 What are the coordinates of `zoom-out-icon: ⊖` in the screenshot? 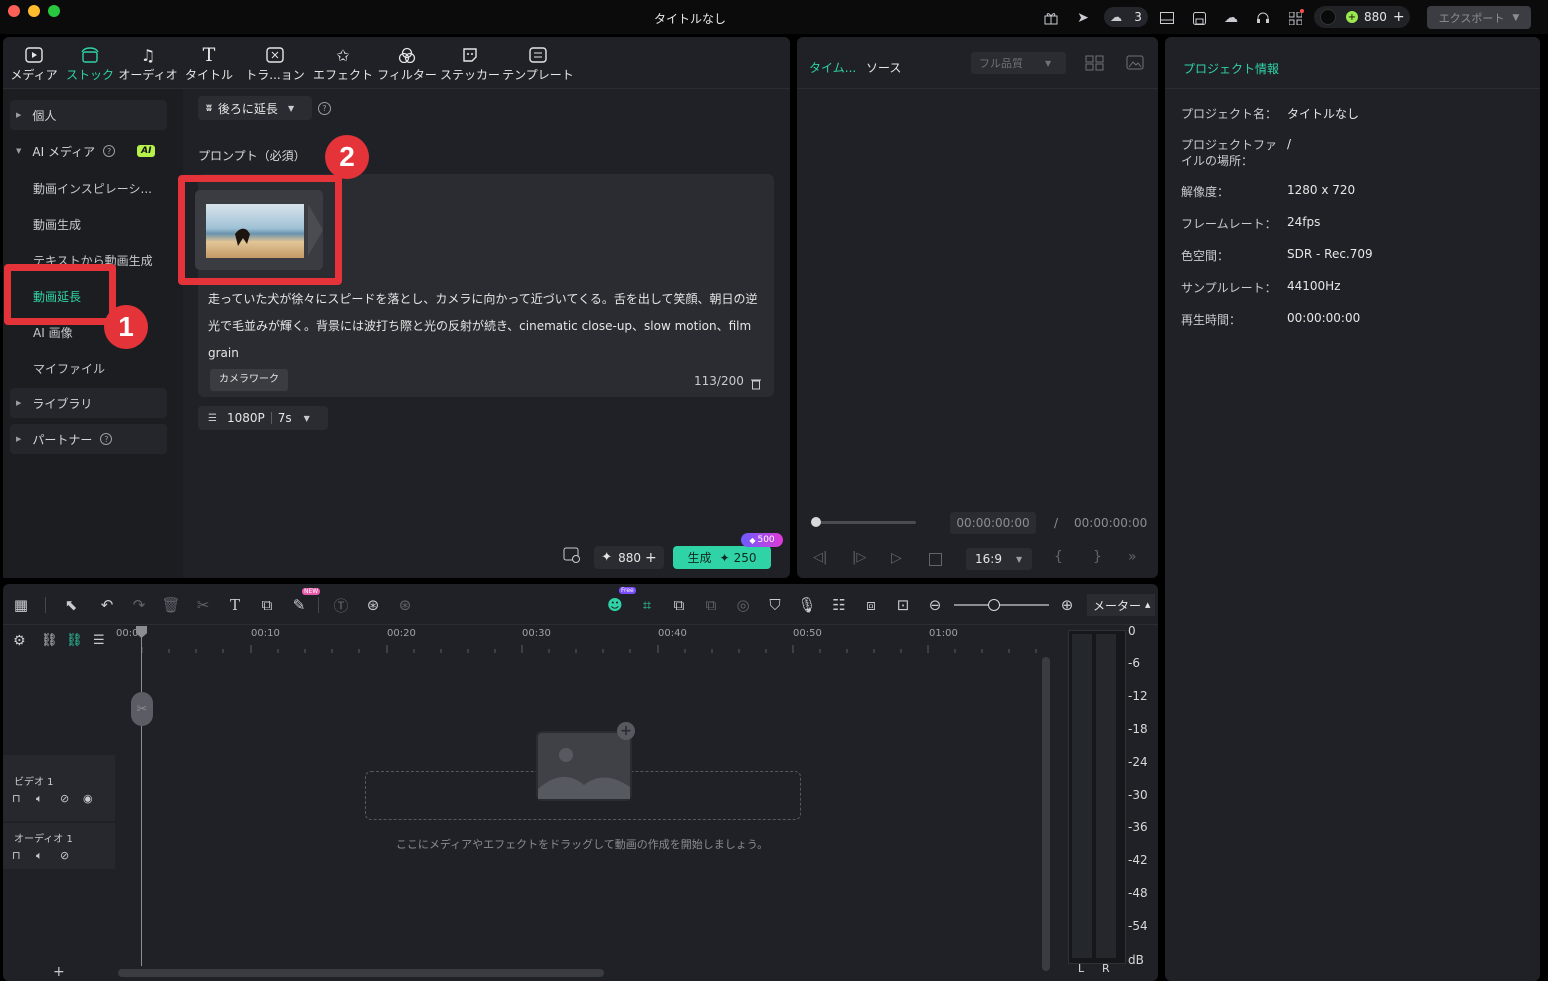 It's located at (935, 605).